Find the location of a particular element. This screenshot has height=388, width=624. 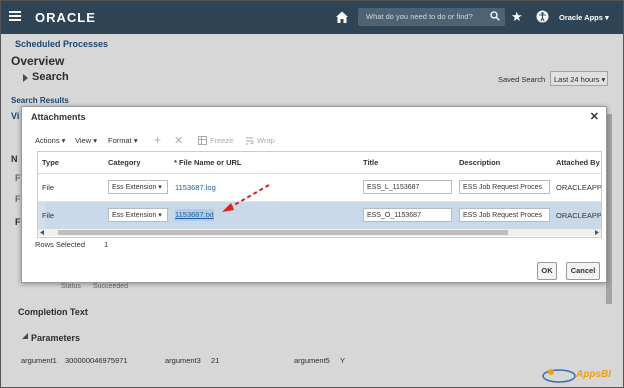

view-menu: View ▾ is located at coordinates (86, 140).